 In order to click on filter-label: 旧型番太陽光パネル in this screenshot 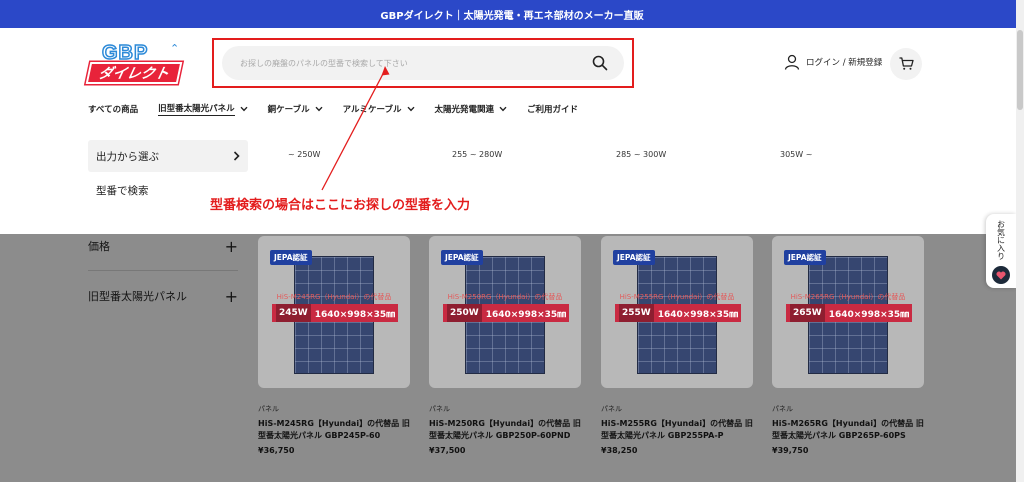, I will do `click(137, 296)`.